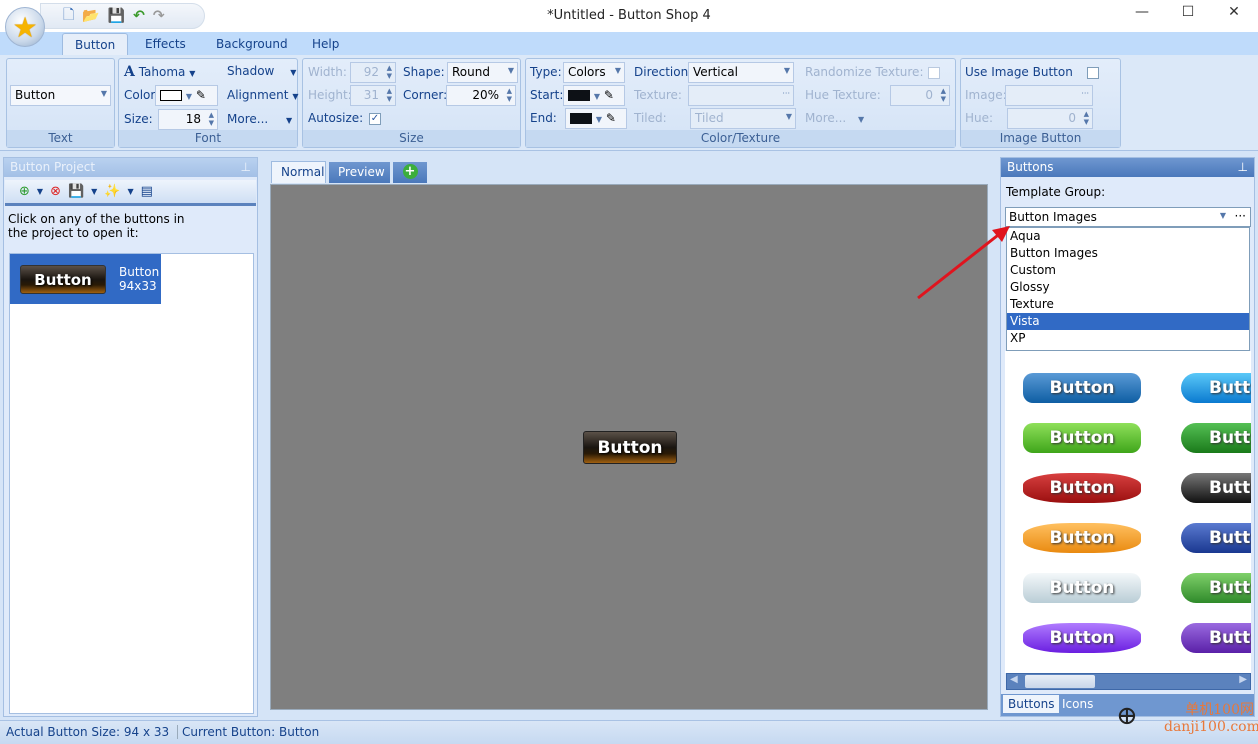  What do you see at coordinates (482, 72) in the screenshot?
I see `shape-select: Round ▼` at bounding box center [482, 72].